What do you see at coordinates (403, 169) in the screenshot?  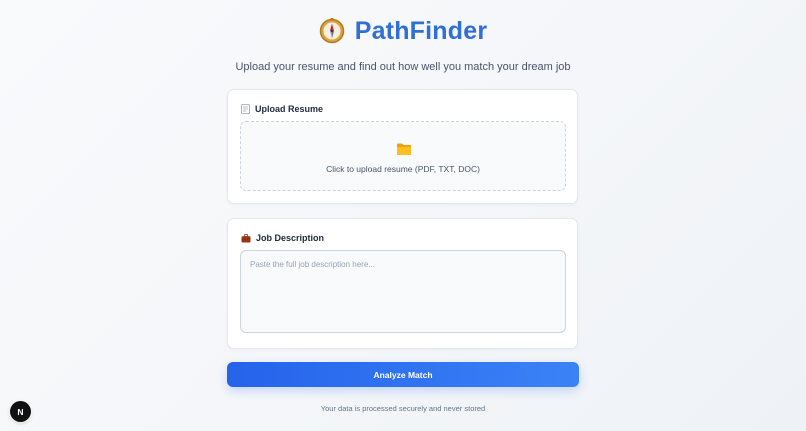 I see `dropzone-text: Click to upload resume (PDF, TXT, DOC)` at bounding box center [403, 169].